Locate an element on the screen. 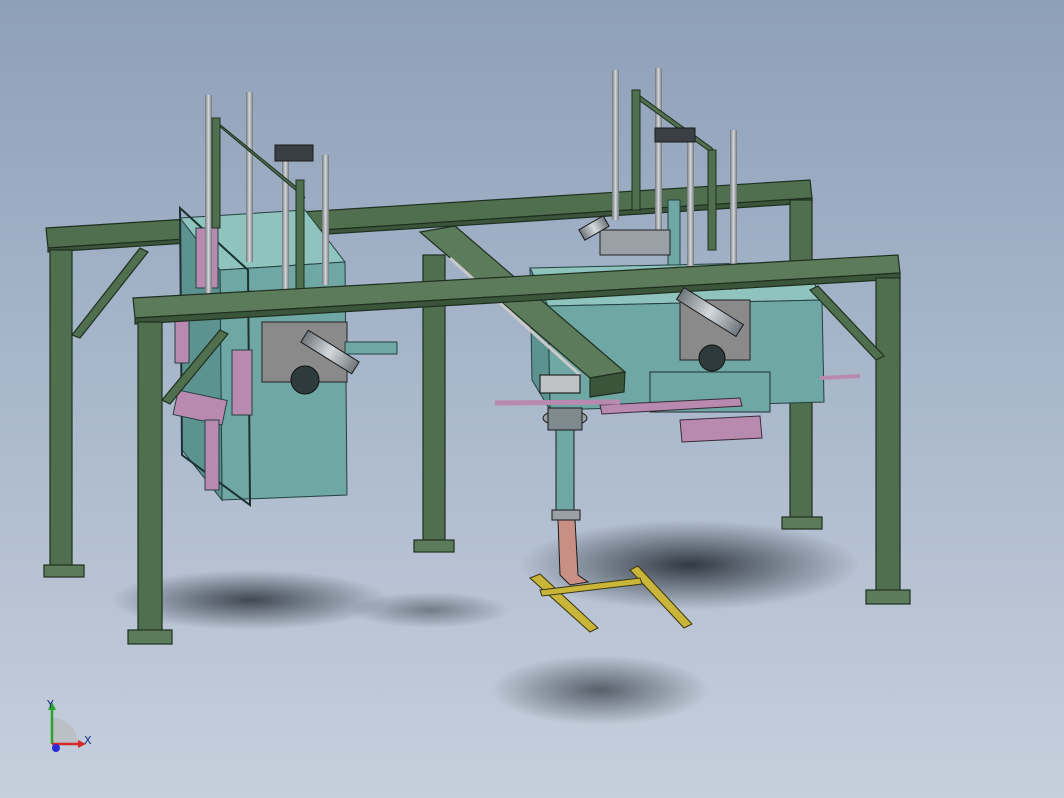  discharge-pipe is located at coordinates (371, 348).